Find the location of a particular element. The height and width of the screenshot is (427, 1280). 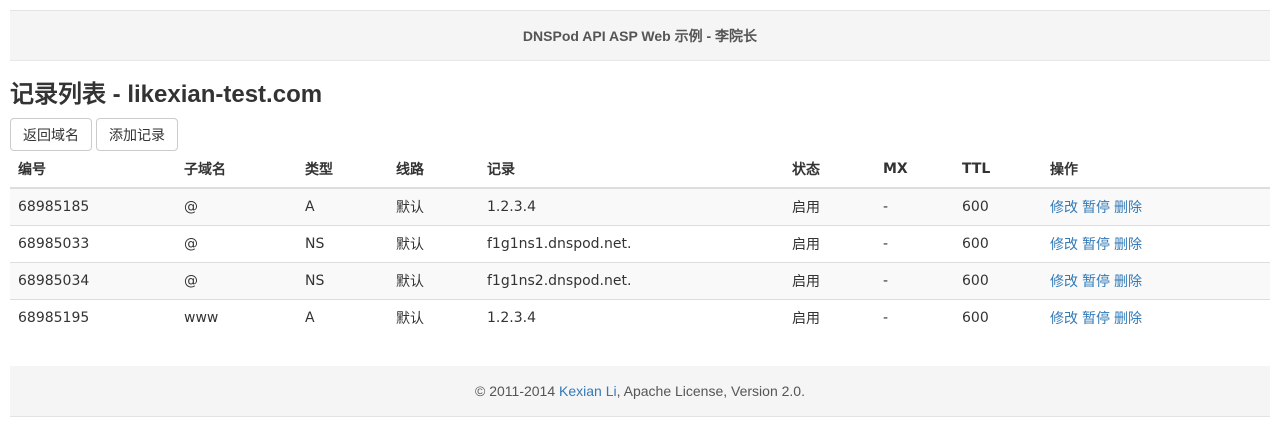

record-value: f1g1ns2.dnspod.net. is located at coordinates (631, 280).